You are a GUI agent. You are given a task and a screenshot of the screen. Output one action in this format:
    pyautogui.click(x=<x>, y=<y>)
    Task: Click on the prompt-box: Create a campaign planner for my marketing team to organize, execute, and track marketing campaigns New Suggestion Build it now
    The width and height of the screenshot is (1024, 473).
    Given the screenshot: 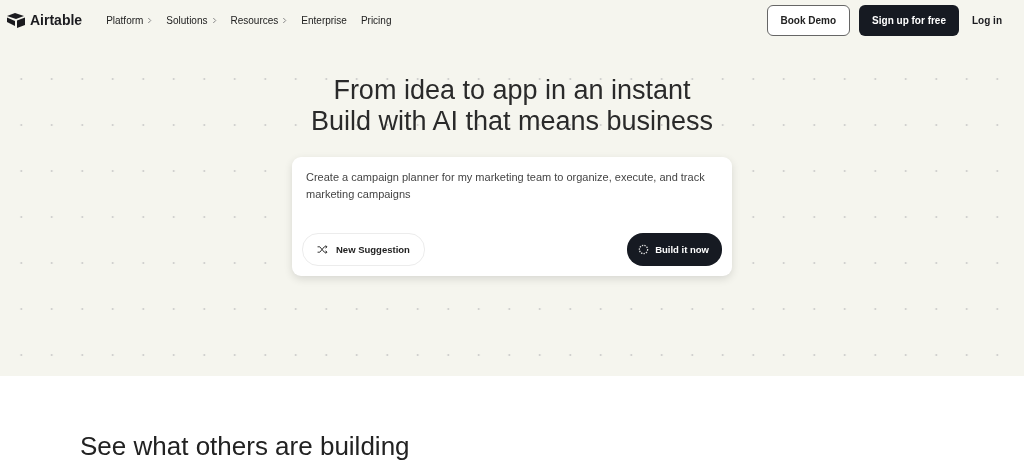 What is the action you would take?
    pyautogui.click(x=512, y=216)
    